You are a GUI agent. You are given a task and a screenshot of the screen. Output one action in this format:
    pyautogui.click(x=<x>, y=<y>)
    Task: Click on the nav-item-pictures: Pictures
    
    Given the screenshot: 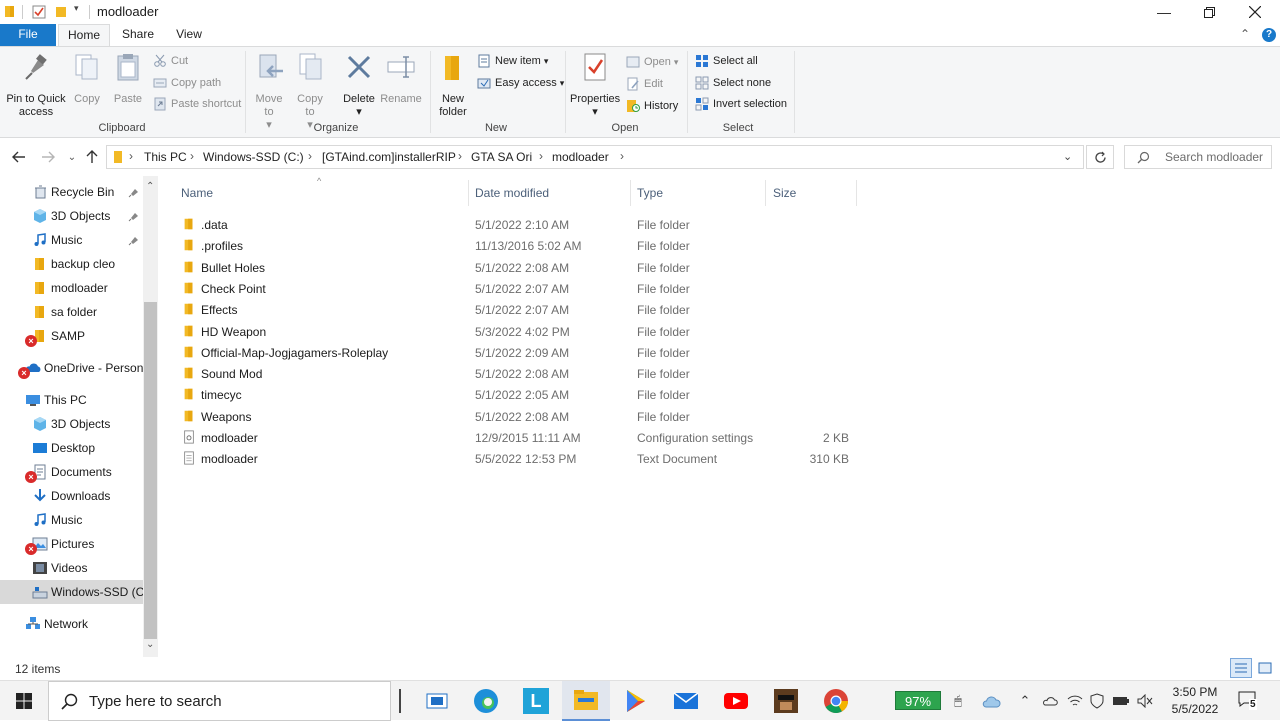 What is the action you would take?
    pyautogui.click(x=71, y=544)
    